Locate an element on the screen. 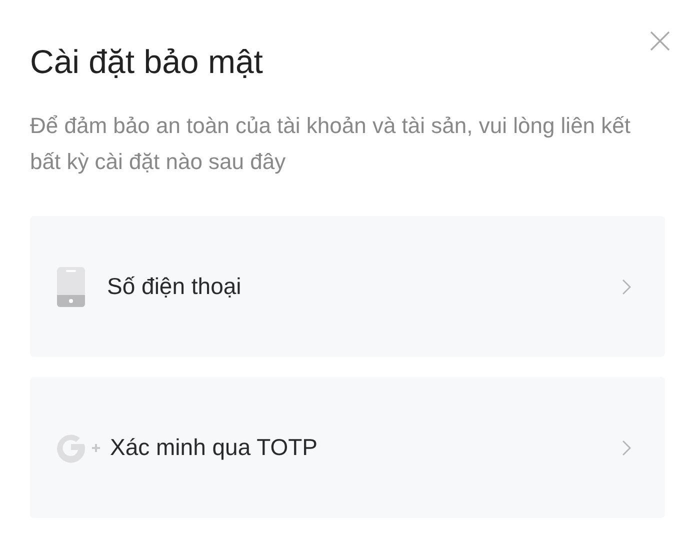 The height and width of the screenshot is (551, 696). google-plus-icon is located at coordinates (79, 447).